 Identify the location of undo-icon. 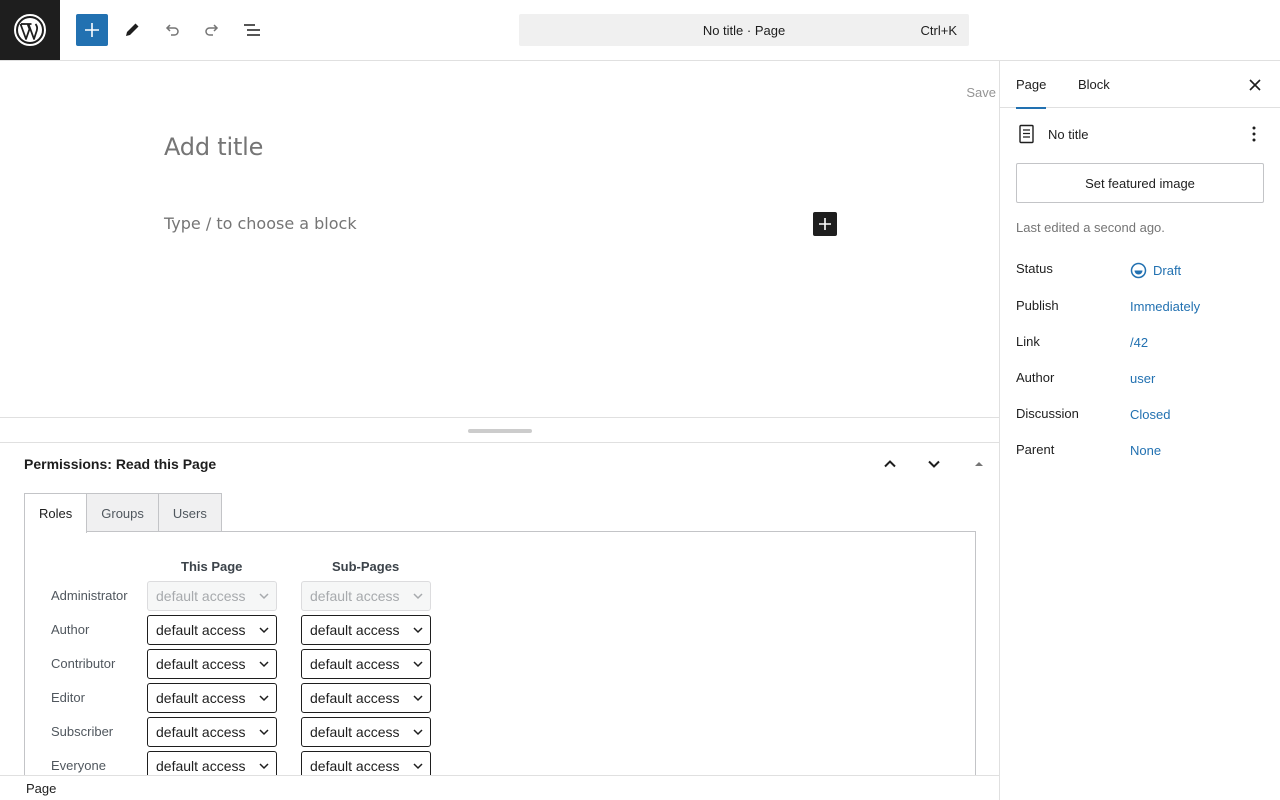
(172, 30).